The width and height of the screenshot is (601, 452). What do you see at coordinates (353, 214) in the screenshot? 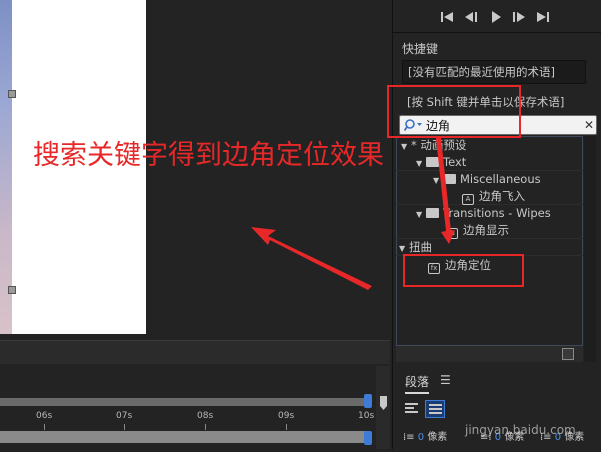
I see `annotation-arrows` at bounding box center [353, 214].